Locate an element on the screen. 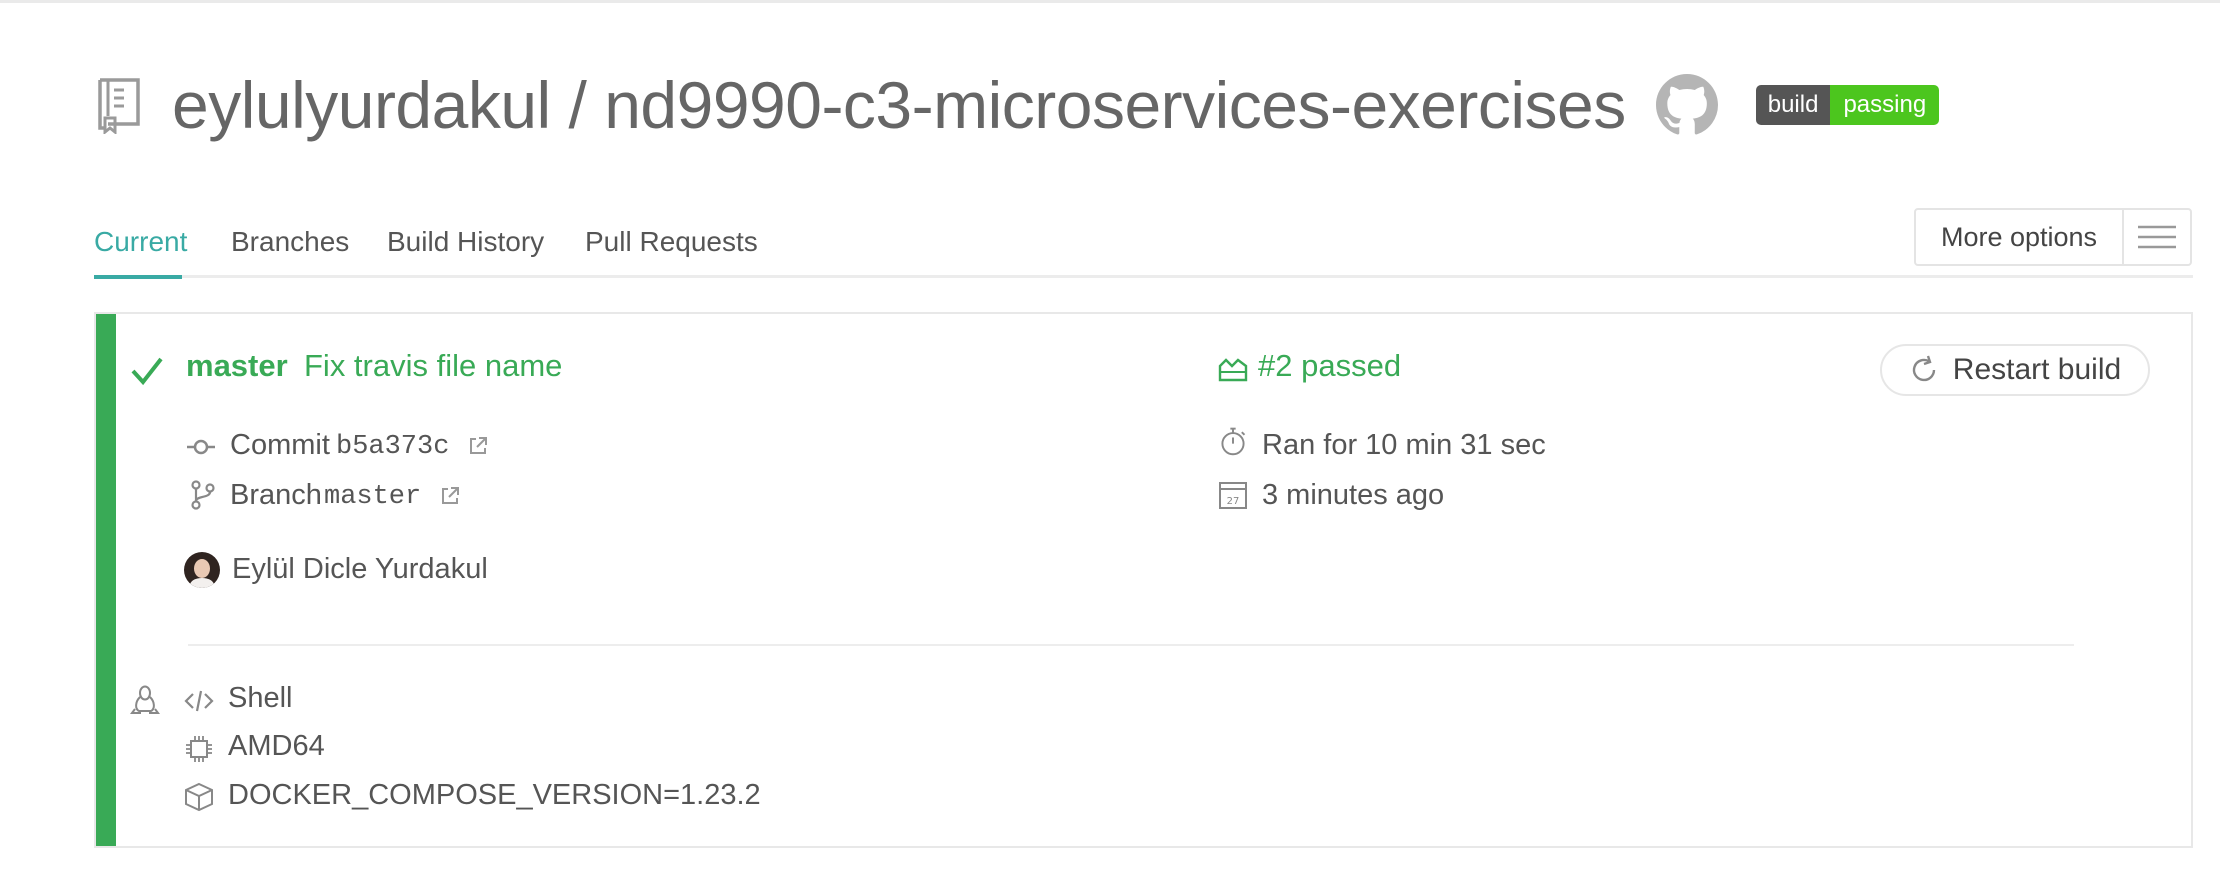  tabs-divider is located at coordinates (1143, 276).